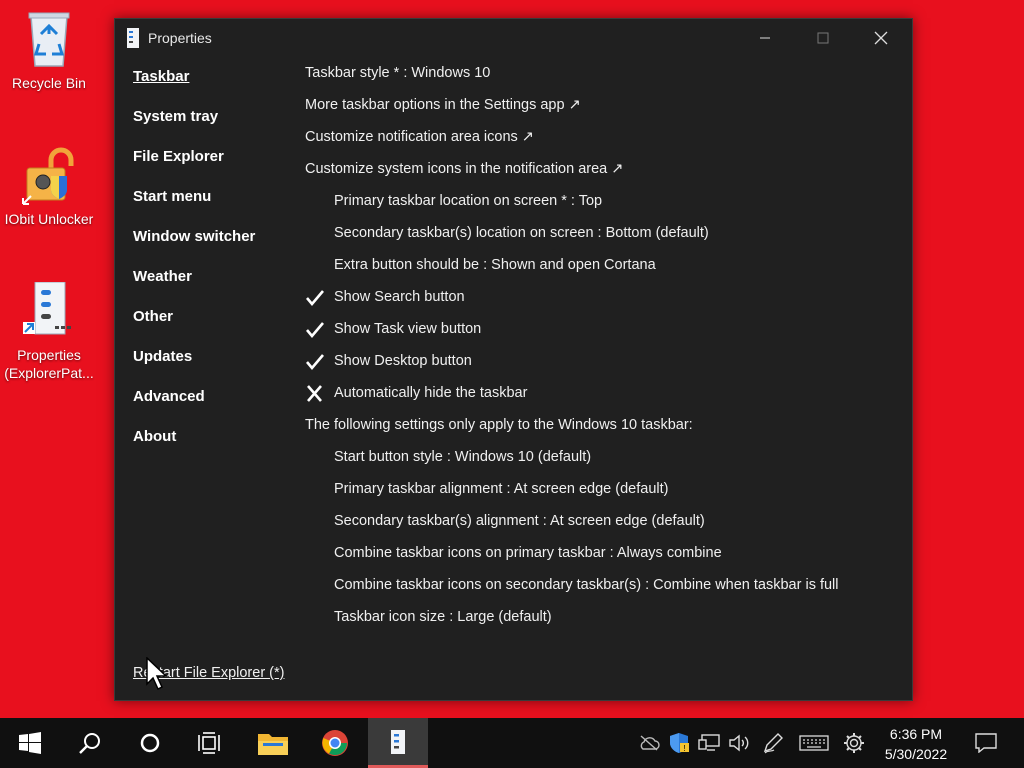 The image size is (1024, 768). Describe the element at coordinates (403, 361) in the screenshot. I see `setting-label: Show Desktop button` at that location.